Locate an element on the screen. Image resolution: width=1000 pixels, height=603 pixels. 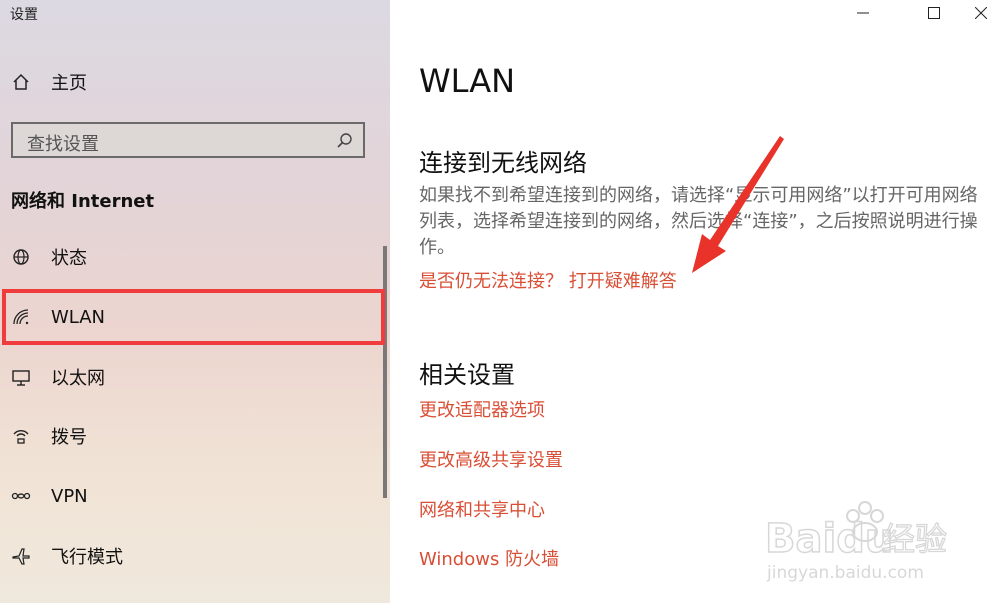
sidebar-scrollbar is located at coordinates (385, 372).